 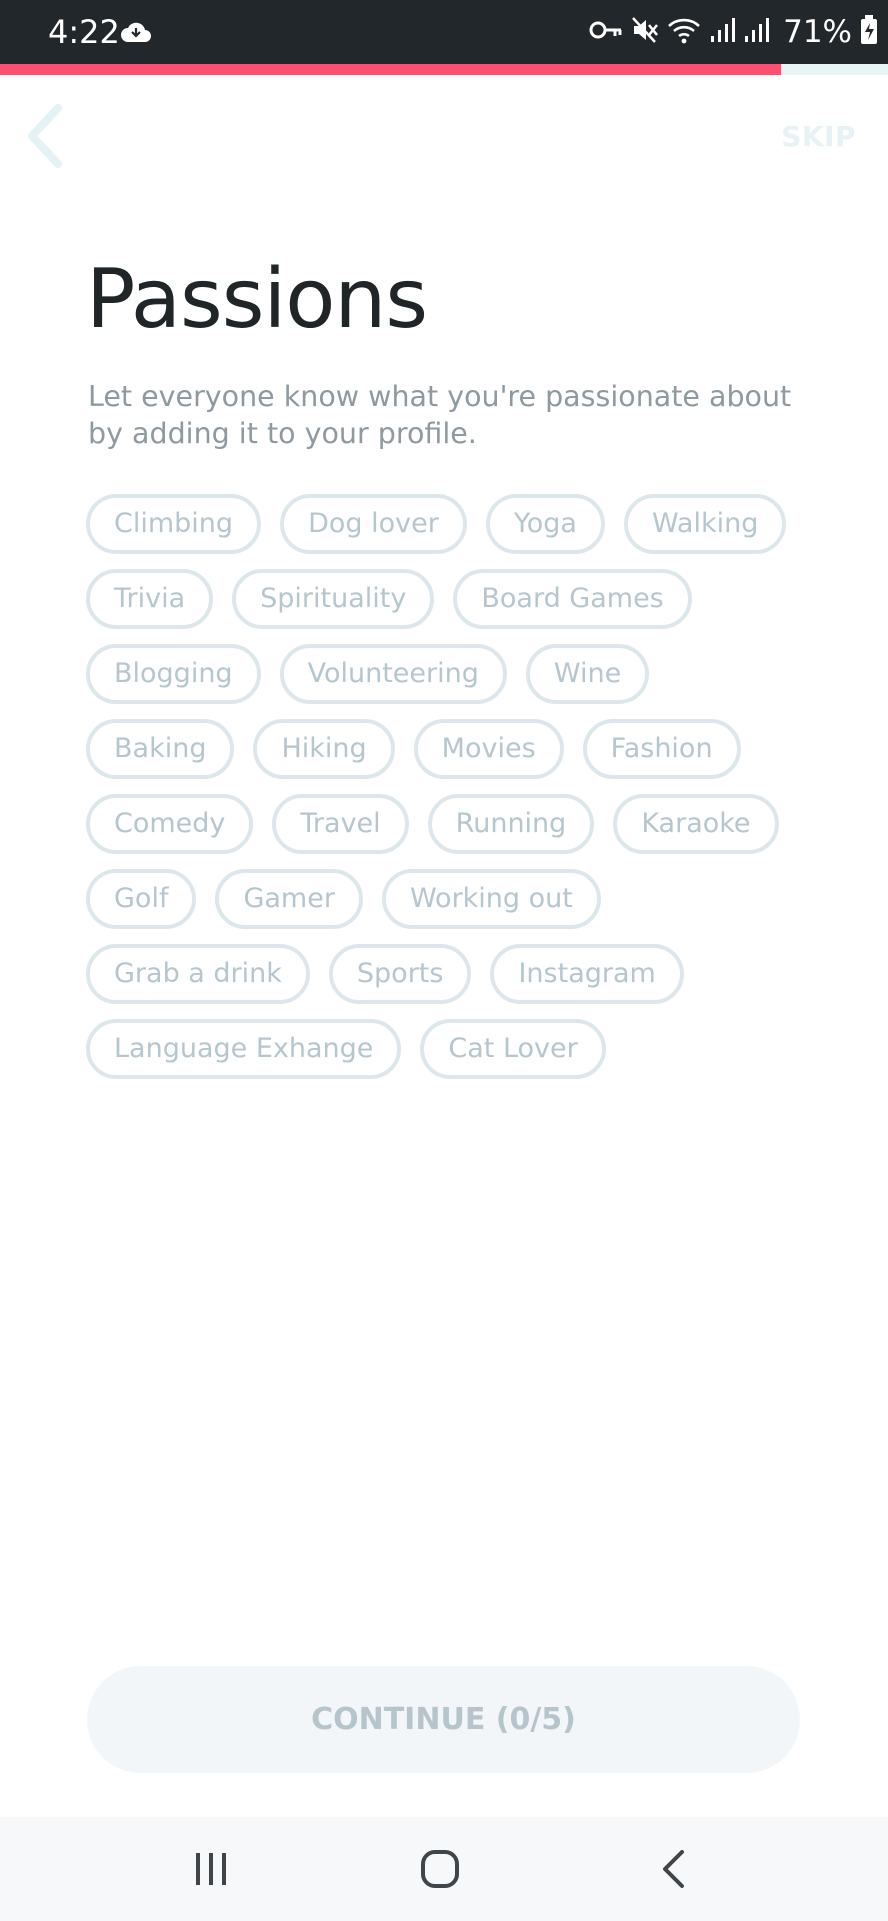 I want to click on passion-chip: Baking, so click(x=160, y=749).